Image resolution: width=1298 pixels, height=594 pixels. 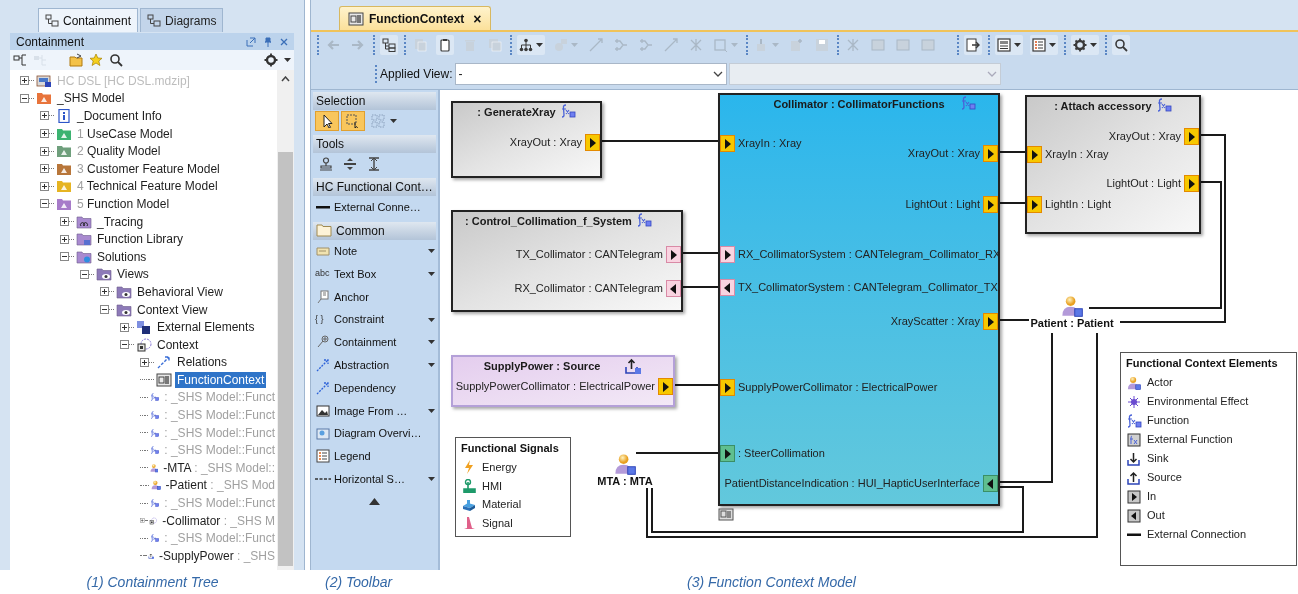 I want to click on tree-item: 5 Function Model, so click(x=123, y=203).